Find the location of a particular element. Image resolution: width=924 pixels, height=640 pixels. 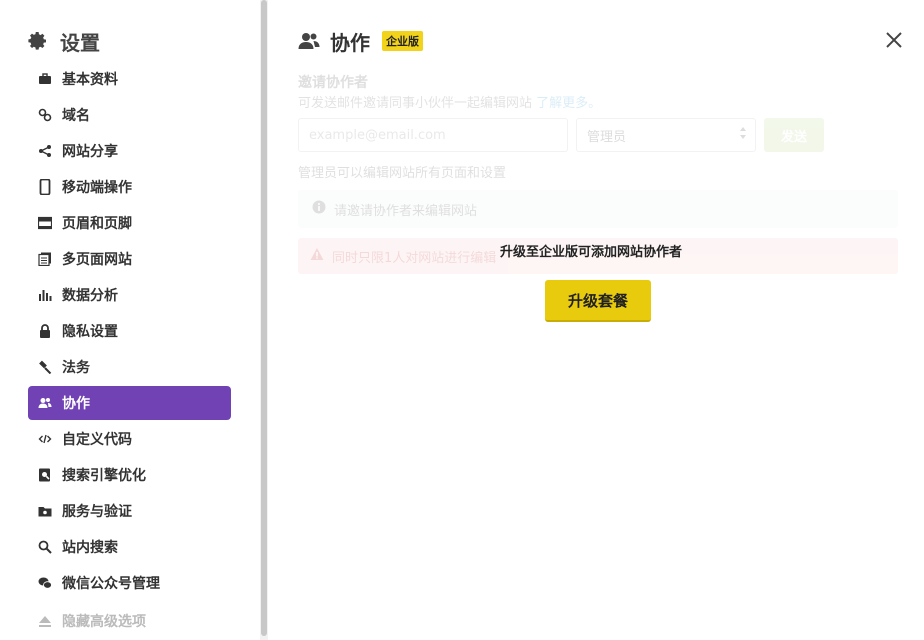

briefcase-icon is located at coordinates (45, 79).